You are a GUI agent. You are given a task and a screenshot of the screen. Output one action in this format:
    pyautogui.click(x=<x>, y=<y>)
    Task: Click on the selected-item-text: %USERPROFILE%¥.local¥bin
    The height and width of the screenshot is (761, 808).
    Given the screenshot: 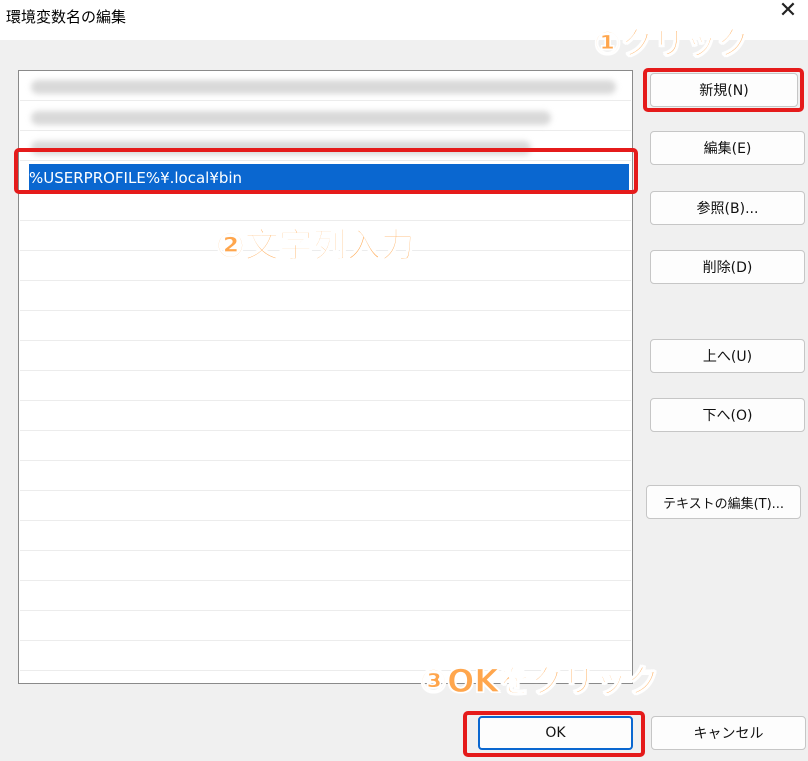 What is the action you would take?
    pyautogui.click(x=136, y=178)
    